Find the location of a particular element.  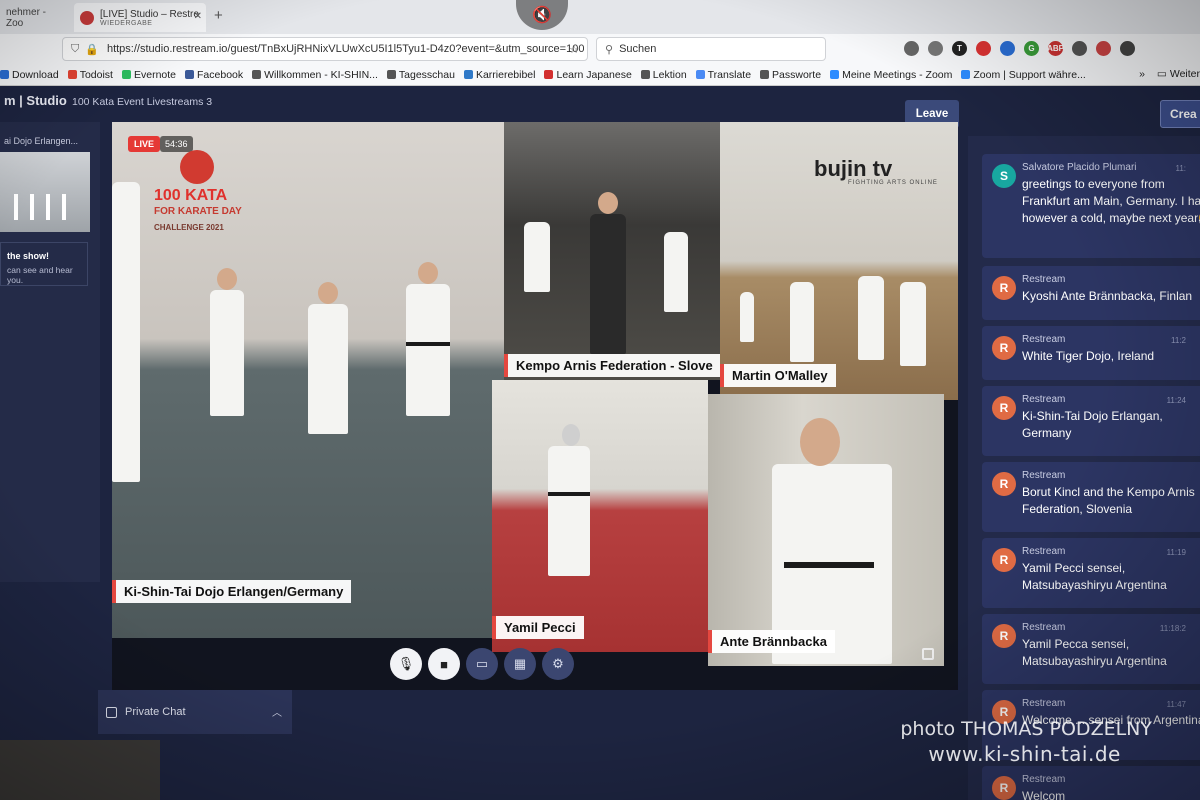

shield-icon: ⛉ is located at coordinates (75, 48).